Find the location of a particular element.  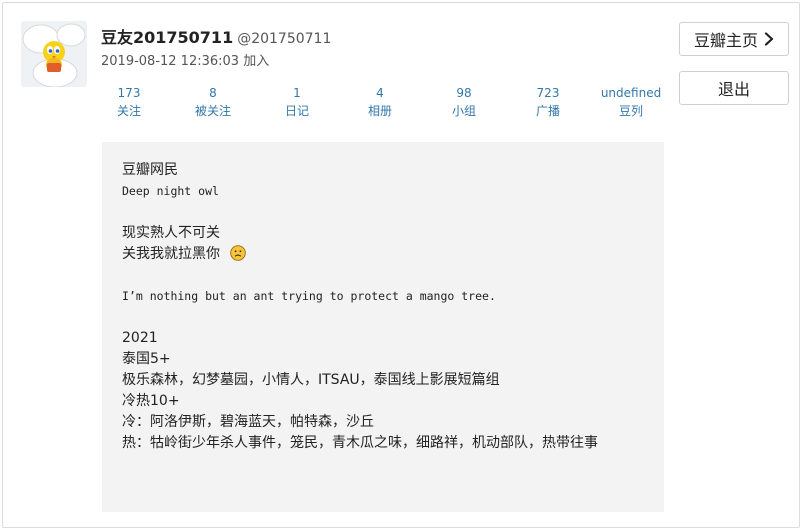

stat-value: 4 is located at coordinates (380, 93).